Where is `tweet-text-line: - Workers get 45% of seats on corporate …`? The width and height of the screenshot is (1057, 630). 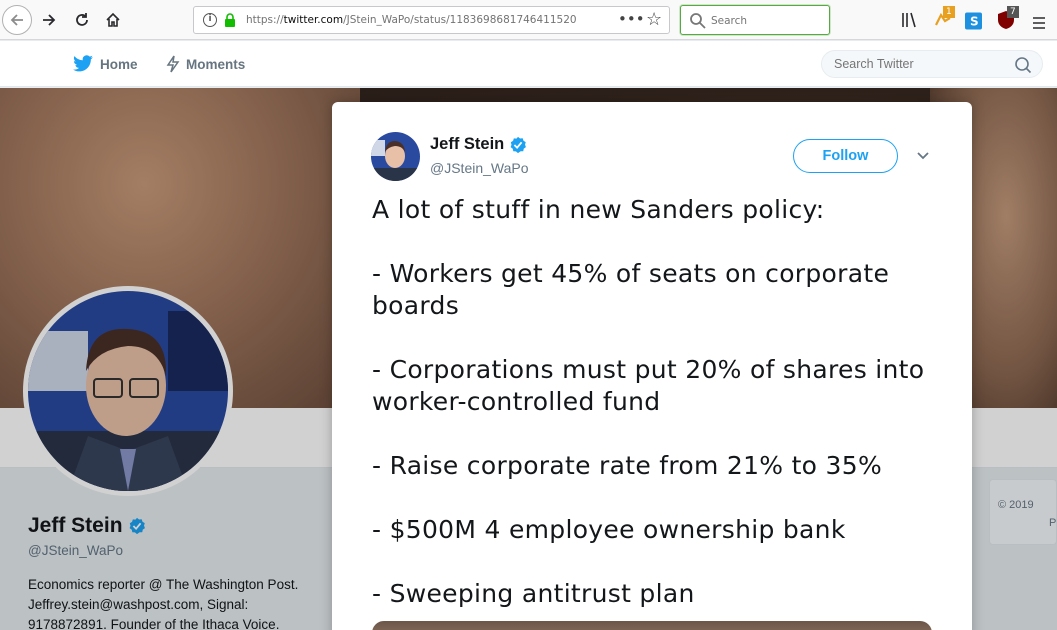
tweet-text-line: - Workers get 45% of seats on corporate … is located at coordinates (631, 289).